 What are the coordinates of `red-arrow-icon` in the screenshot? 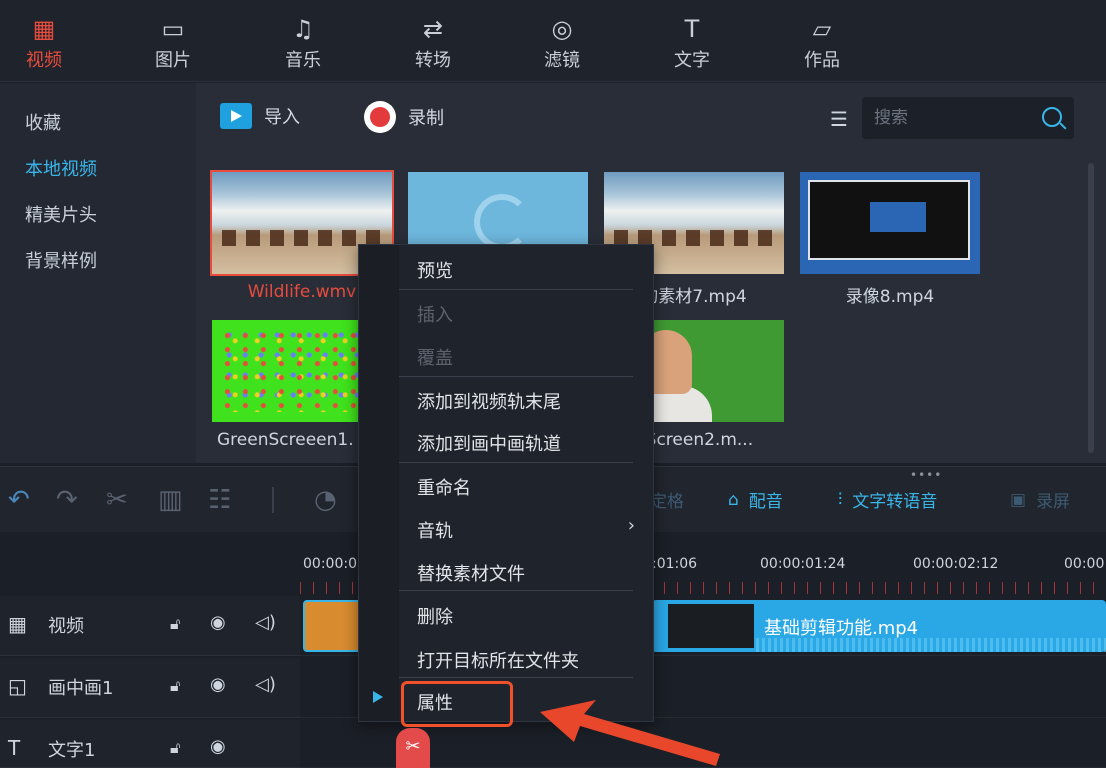 It's located at (630, 733).